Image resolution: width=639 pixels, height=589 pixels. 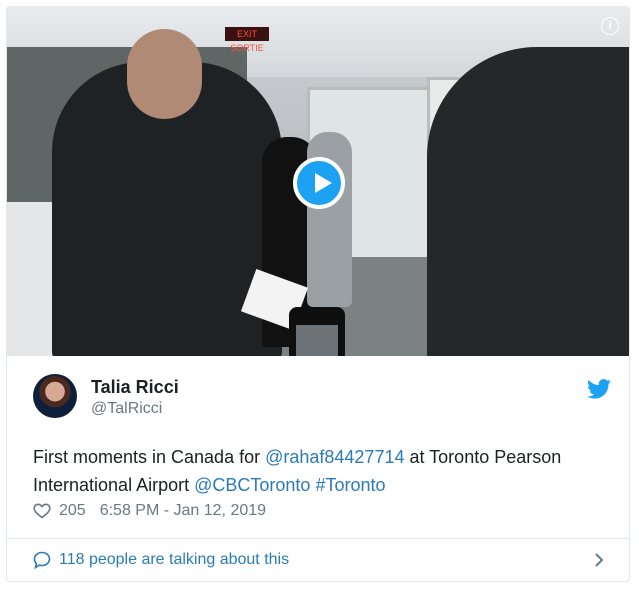 I want to click on talking-about-label: 118 people are talking about this, so click(x=174, y=559).